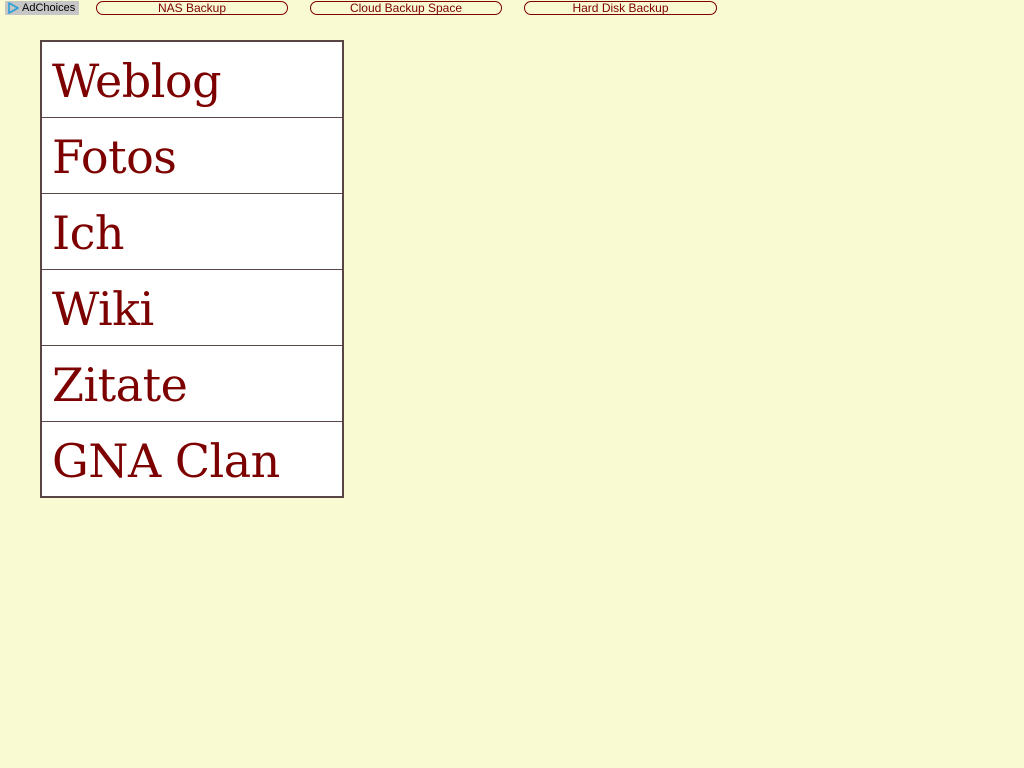  I want to click on play-triangle-icon, so click(13, 8).